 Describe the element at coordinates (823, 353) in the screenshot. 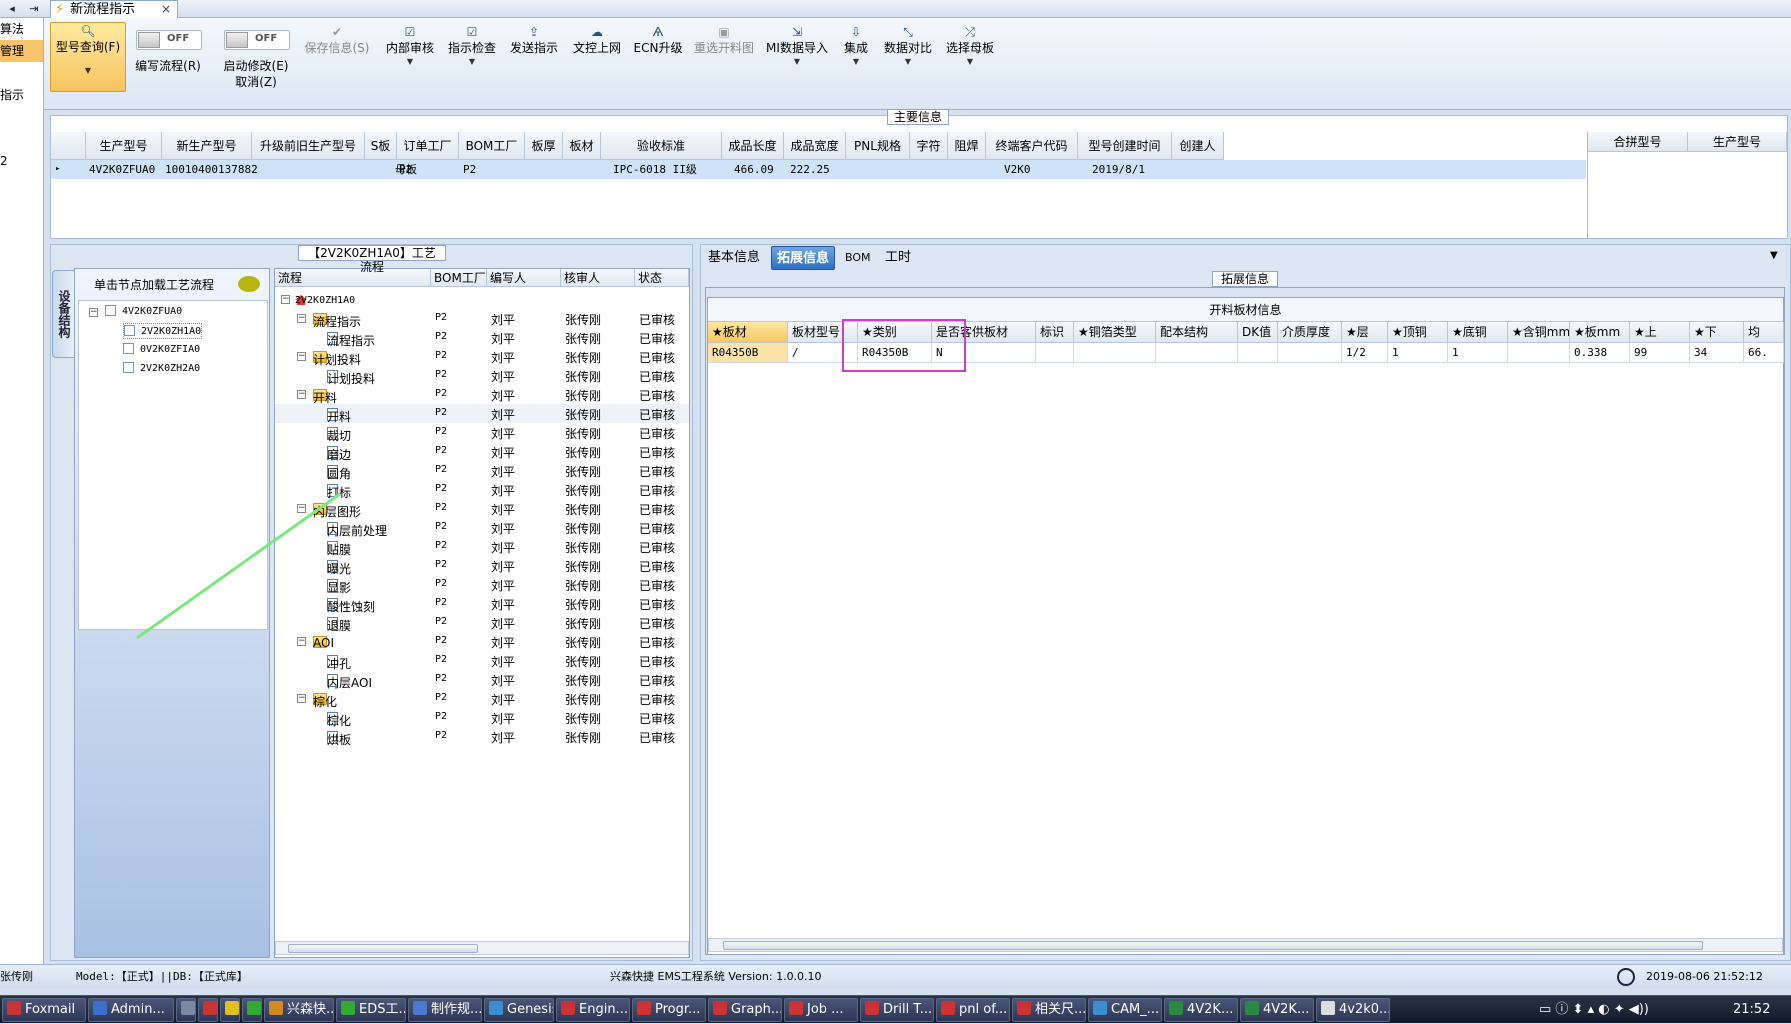

I see `material-cell: /` at that location.